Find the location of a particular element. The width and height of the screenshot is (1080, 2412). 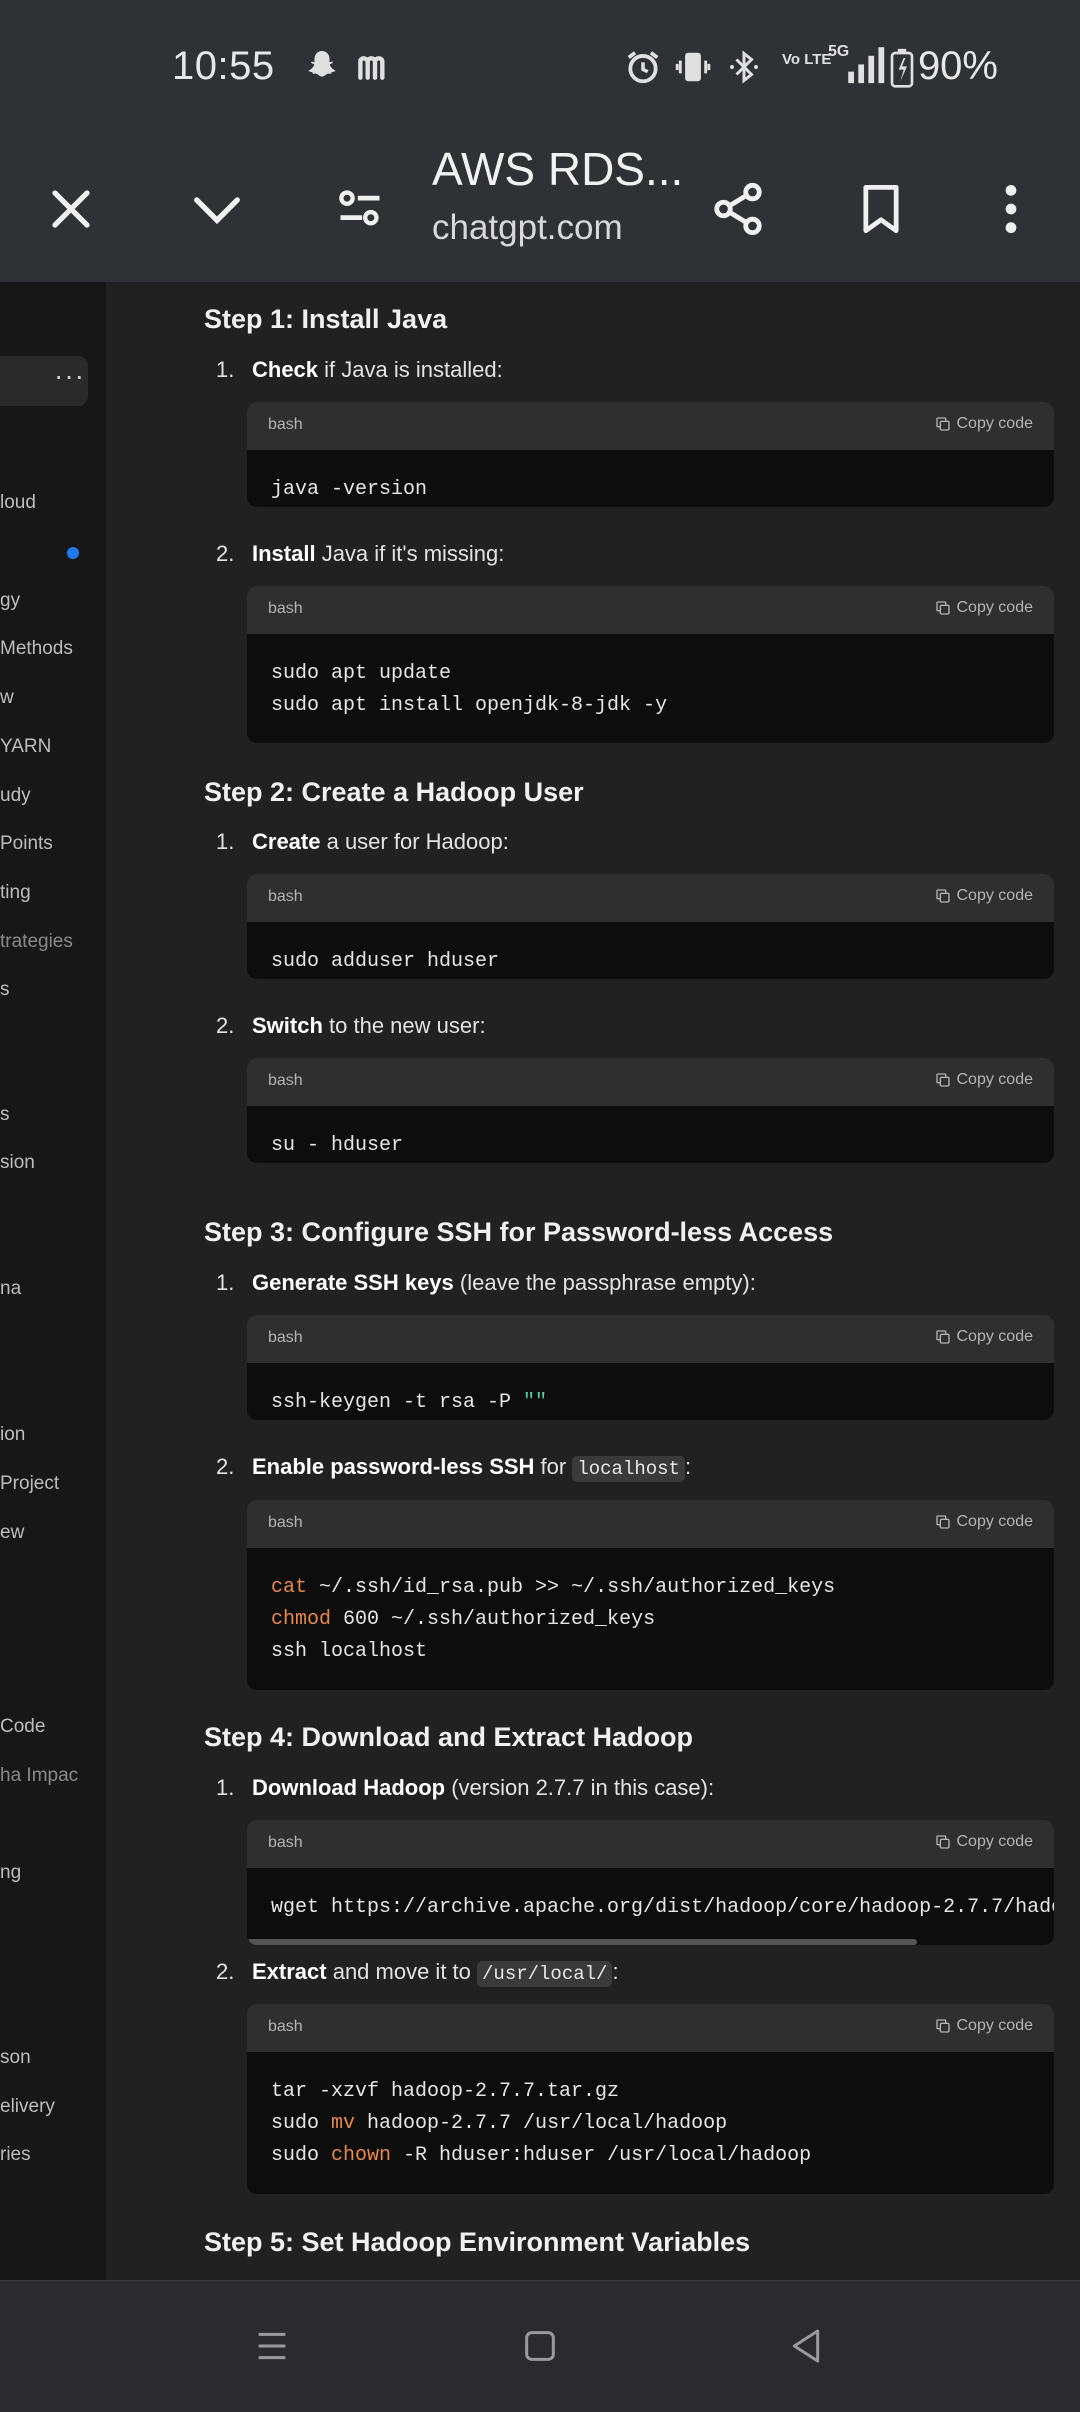

sidebar-item: YARN is located at coordinates (25, 747).